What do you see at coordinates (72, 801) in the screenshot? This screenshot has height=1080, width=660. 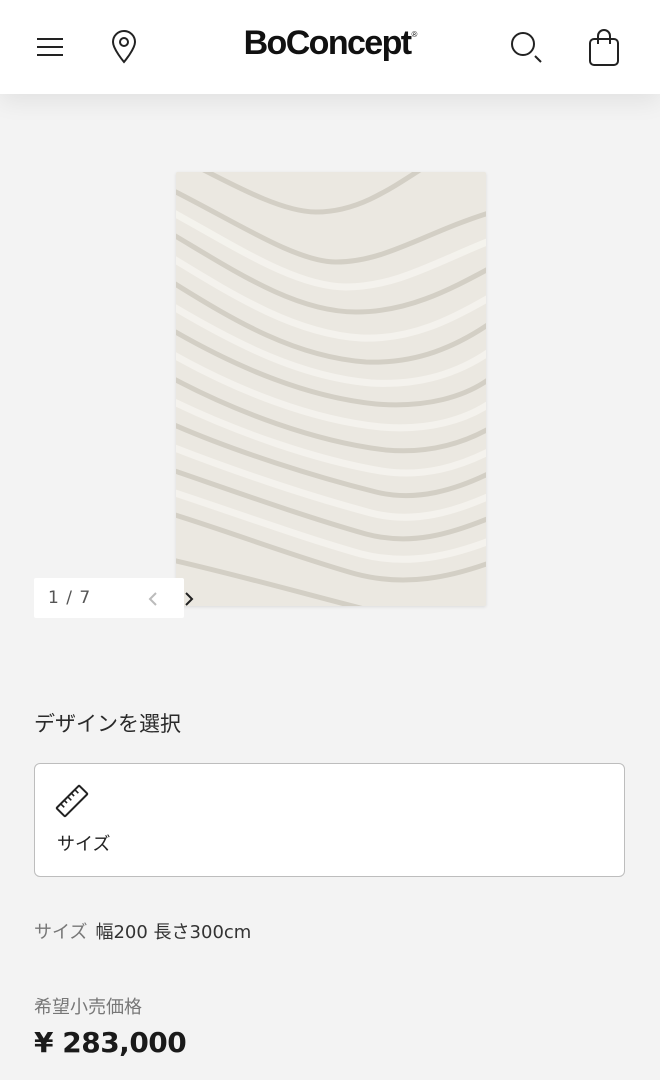 I see `ruler-icon` at bounding box center [72, 801].